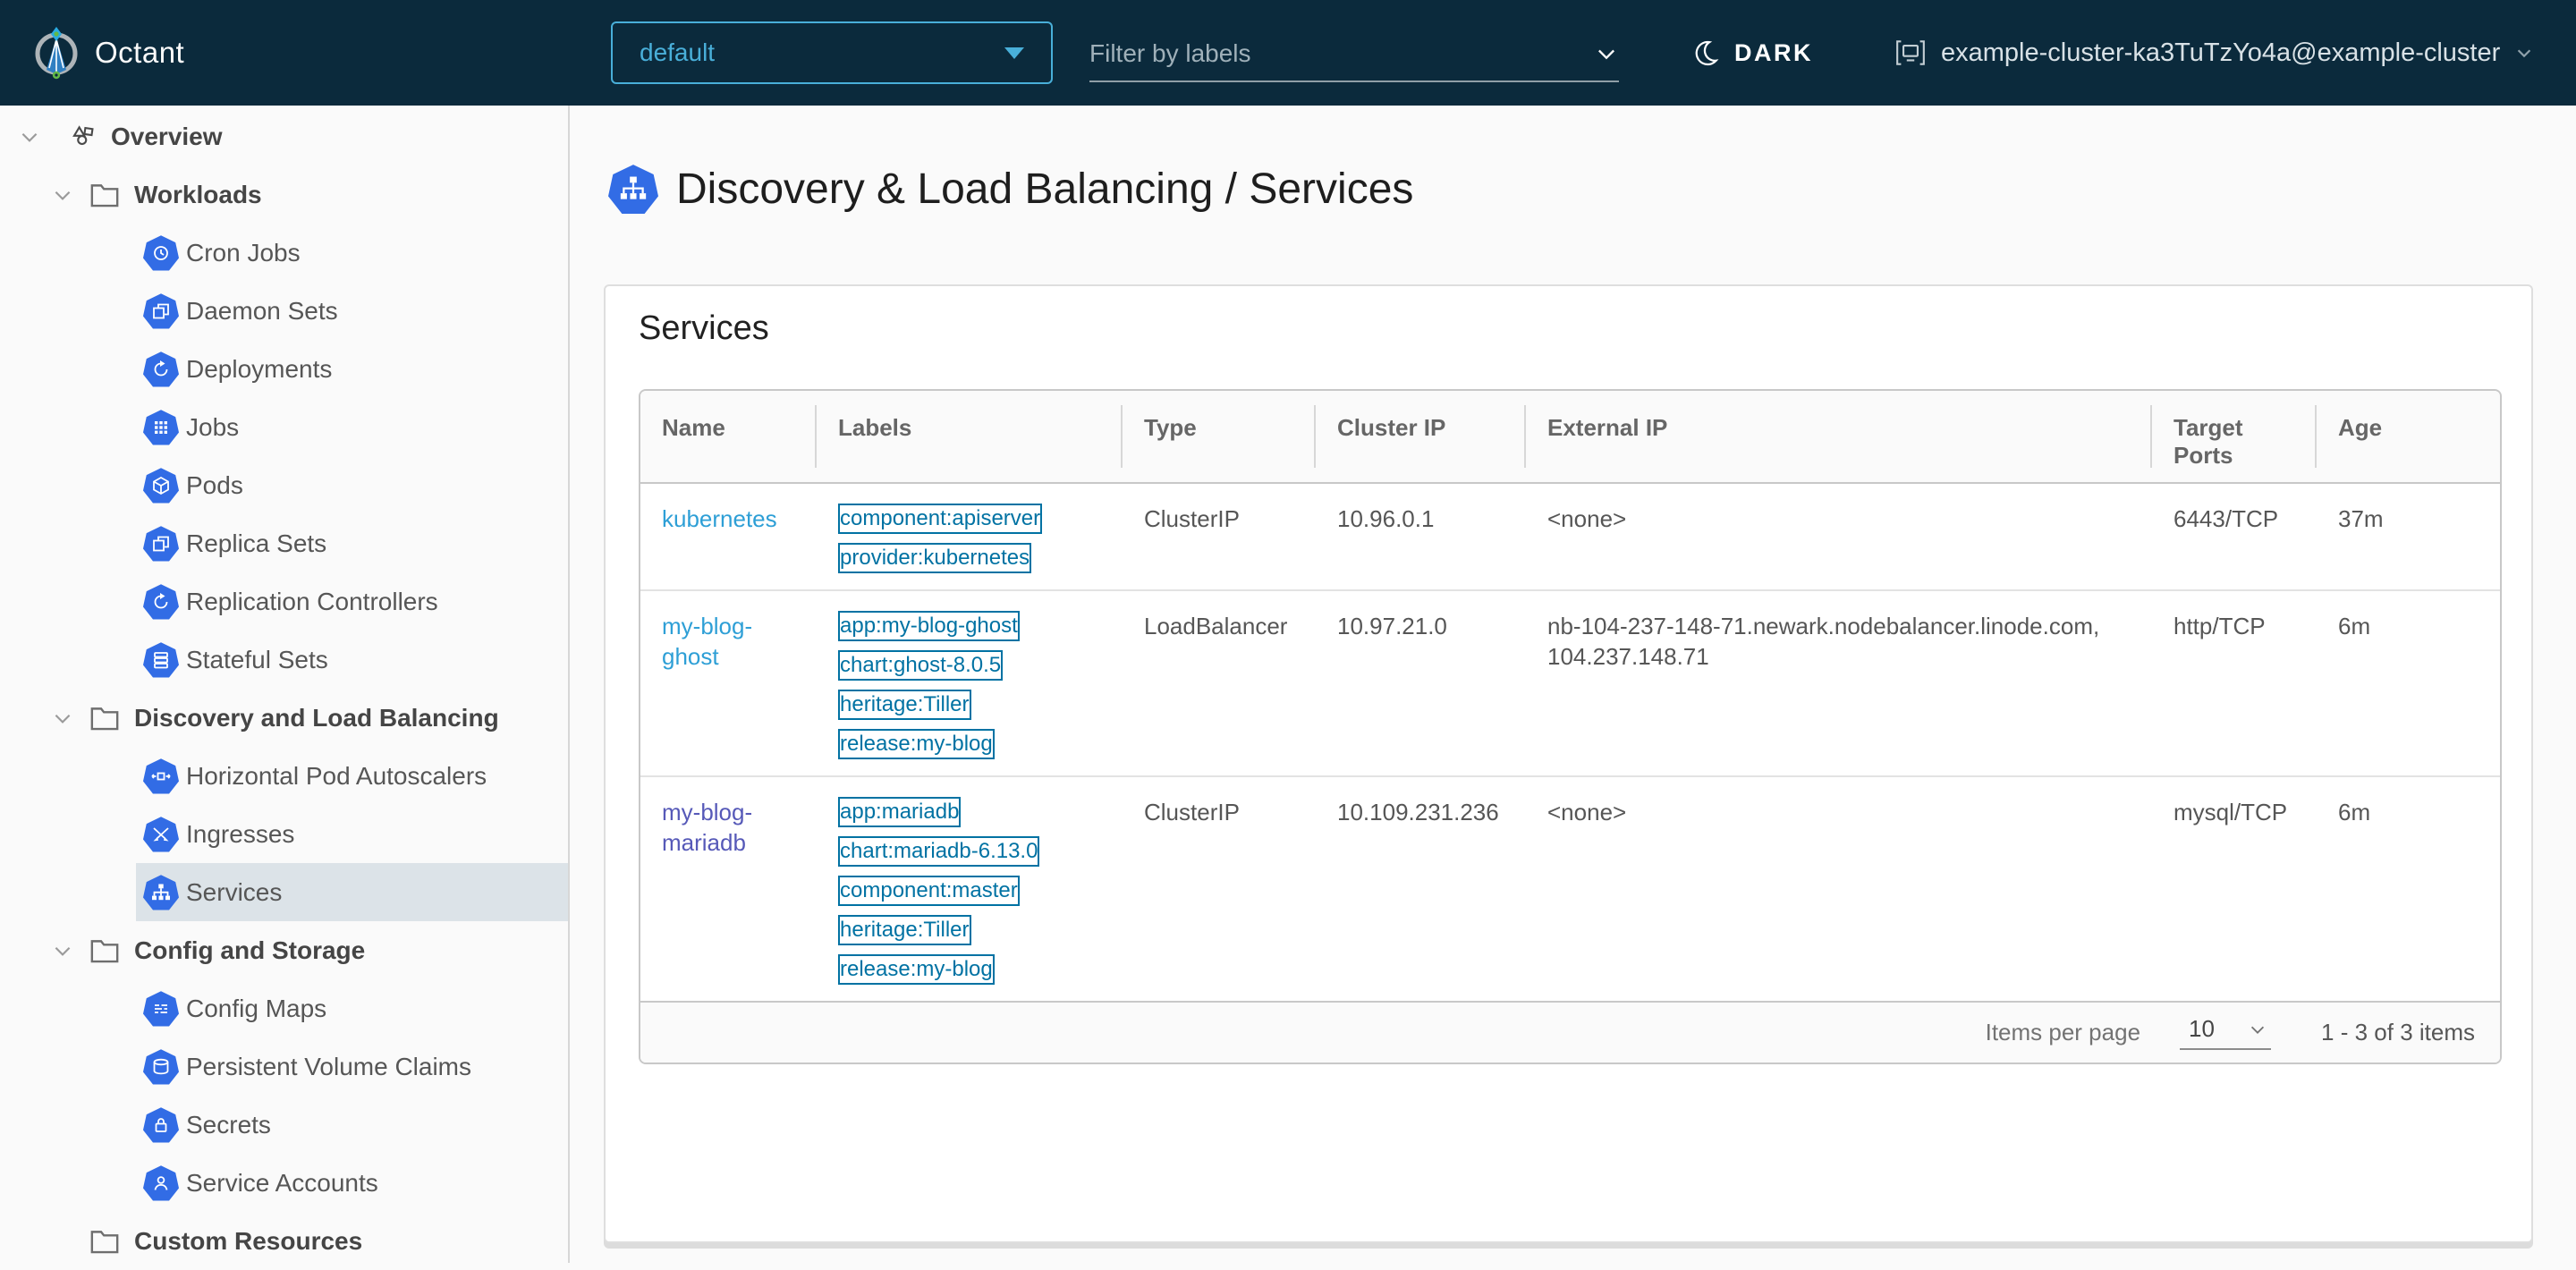 This screenshot has height=1270, width=2576. What do you see at coordinates (1421, 437) in the screenshot?
I see `column-header-cluster-ip: Cluster IP` at bounding box center [1421, 437].